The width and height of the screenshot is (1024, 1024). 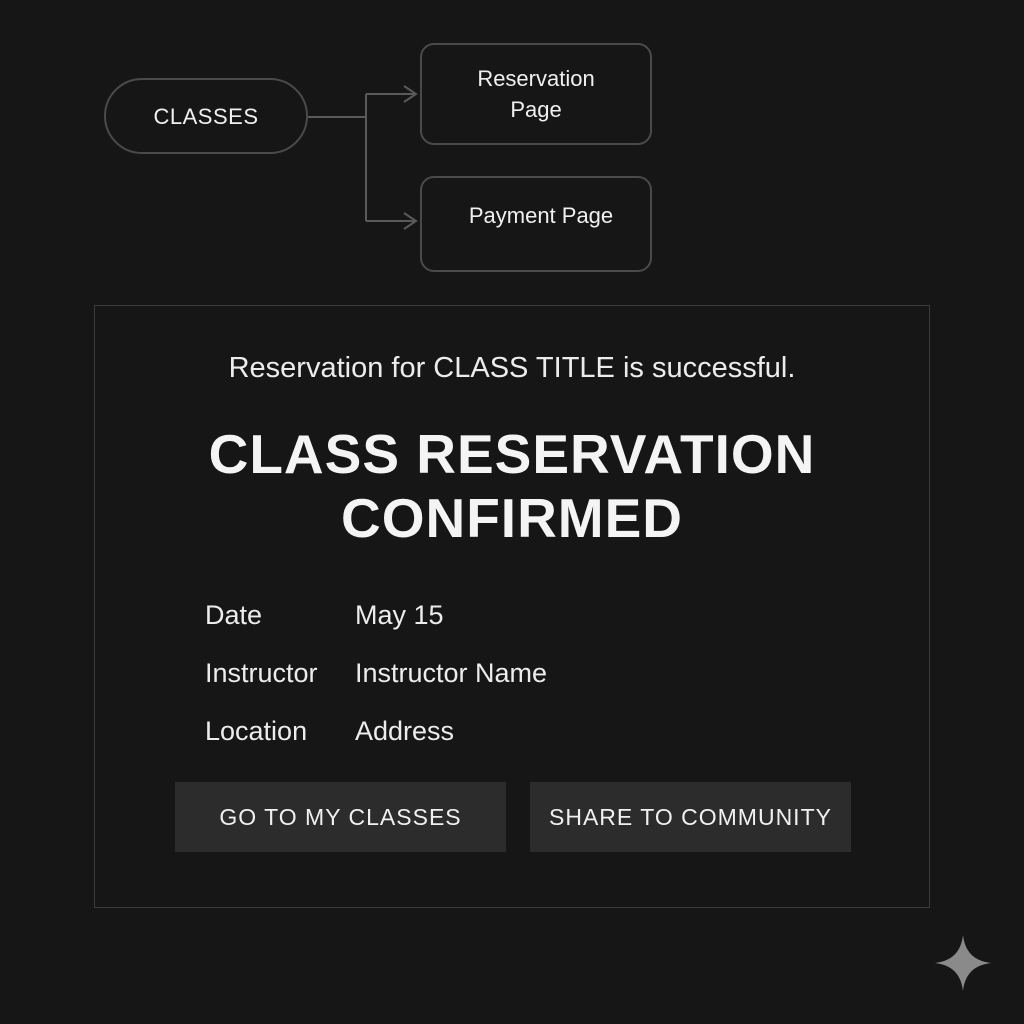 I want to click on share-to-community-label: SHARE TO COMMUNITY, so click(x=690, y=816).